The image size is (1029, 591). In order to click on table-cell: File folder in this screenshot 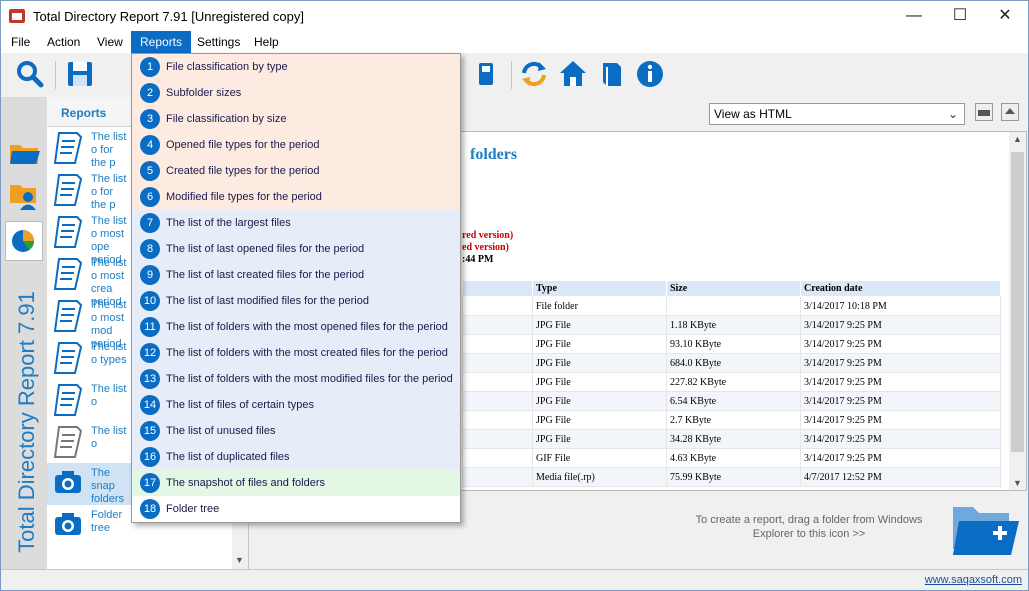, I will do `click(599, 306)`.